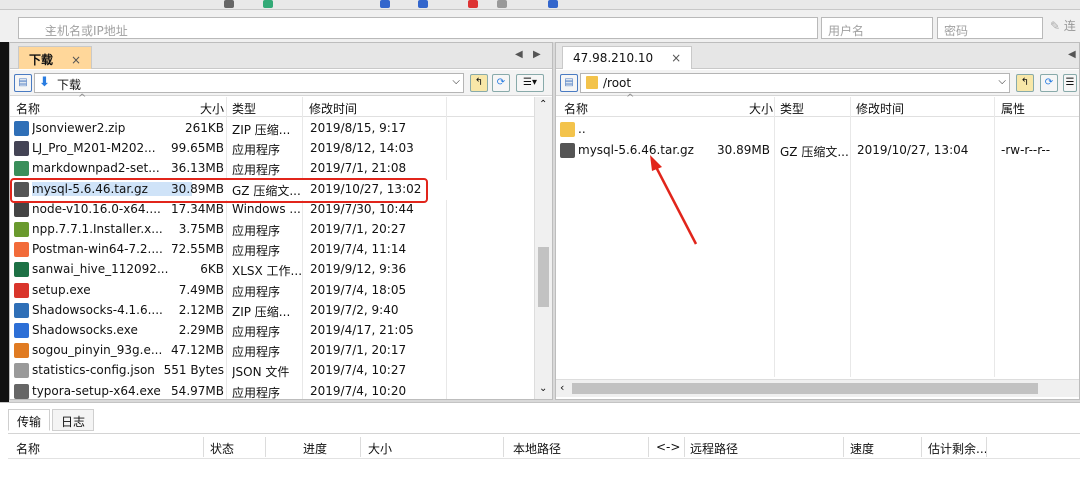 This screenshot has height=488, width=1080. Describe the element at coordinates (21, 391) in the screenshot. I see `typora-icon` at that location.